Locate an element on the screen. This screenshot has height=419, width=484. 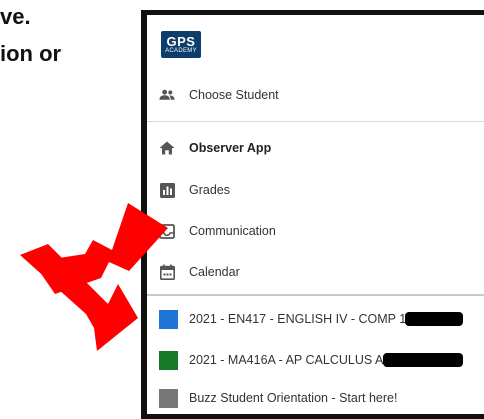
annotation-arrows is located at coordinates (94, 277).